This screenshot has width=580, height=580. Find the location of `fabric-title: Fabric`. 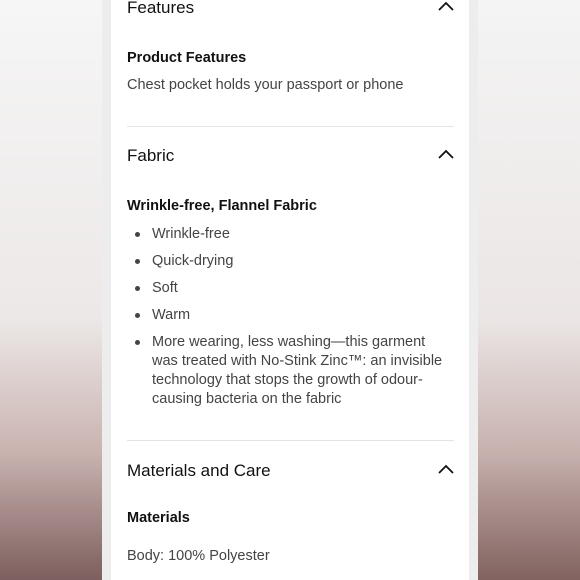

fabric-title: Fabric is located at coordinates (151, 155).